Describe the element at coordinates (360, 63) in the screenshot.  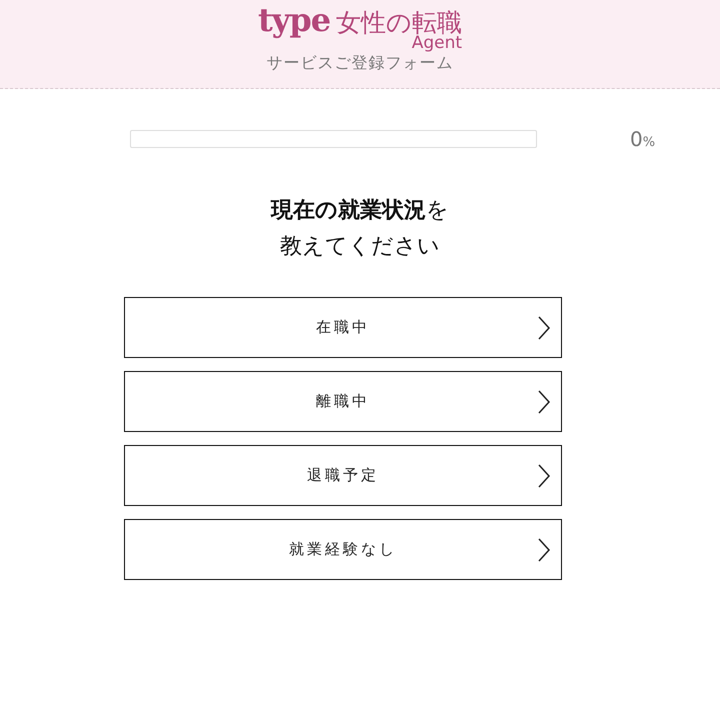
I see `form-title: サービスご登録フォーム` at that location.